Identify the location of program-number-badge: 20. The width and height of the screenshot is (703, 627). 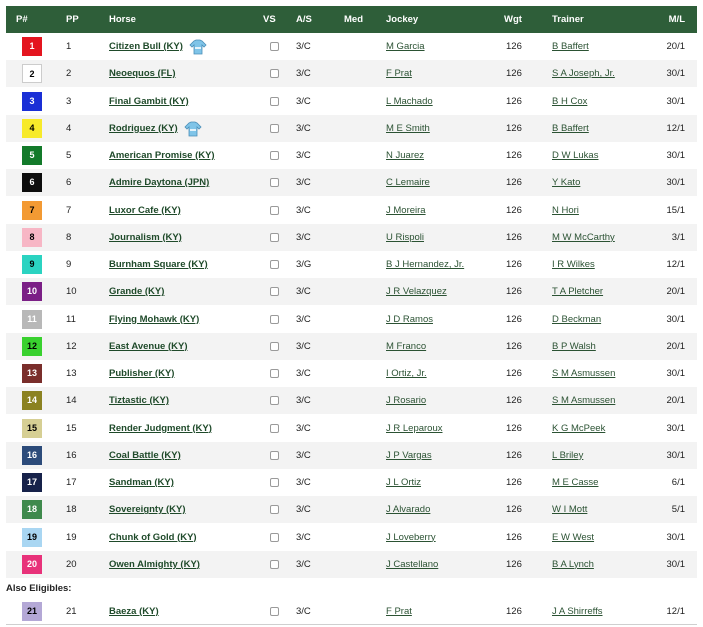
(32, 564).